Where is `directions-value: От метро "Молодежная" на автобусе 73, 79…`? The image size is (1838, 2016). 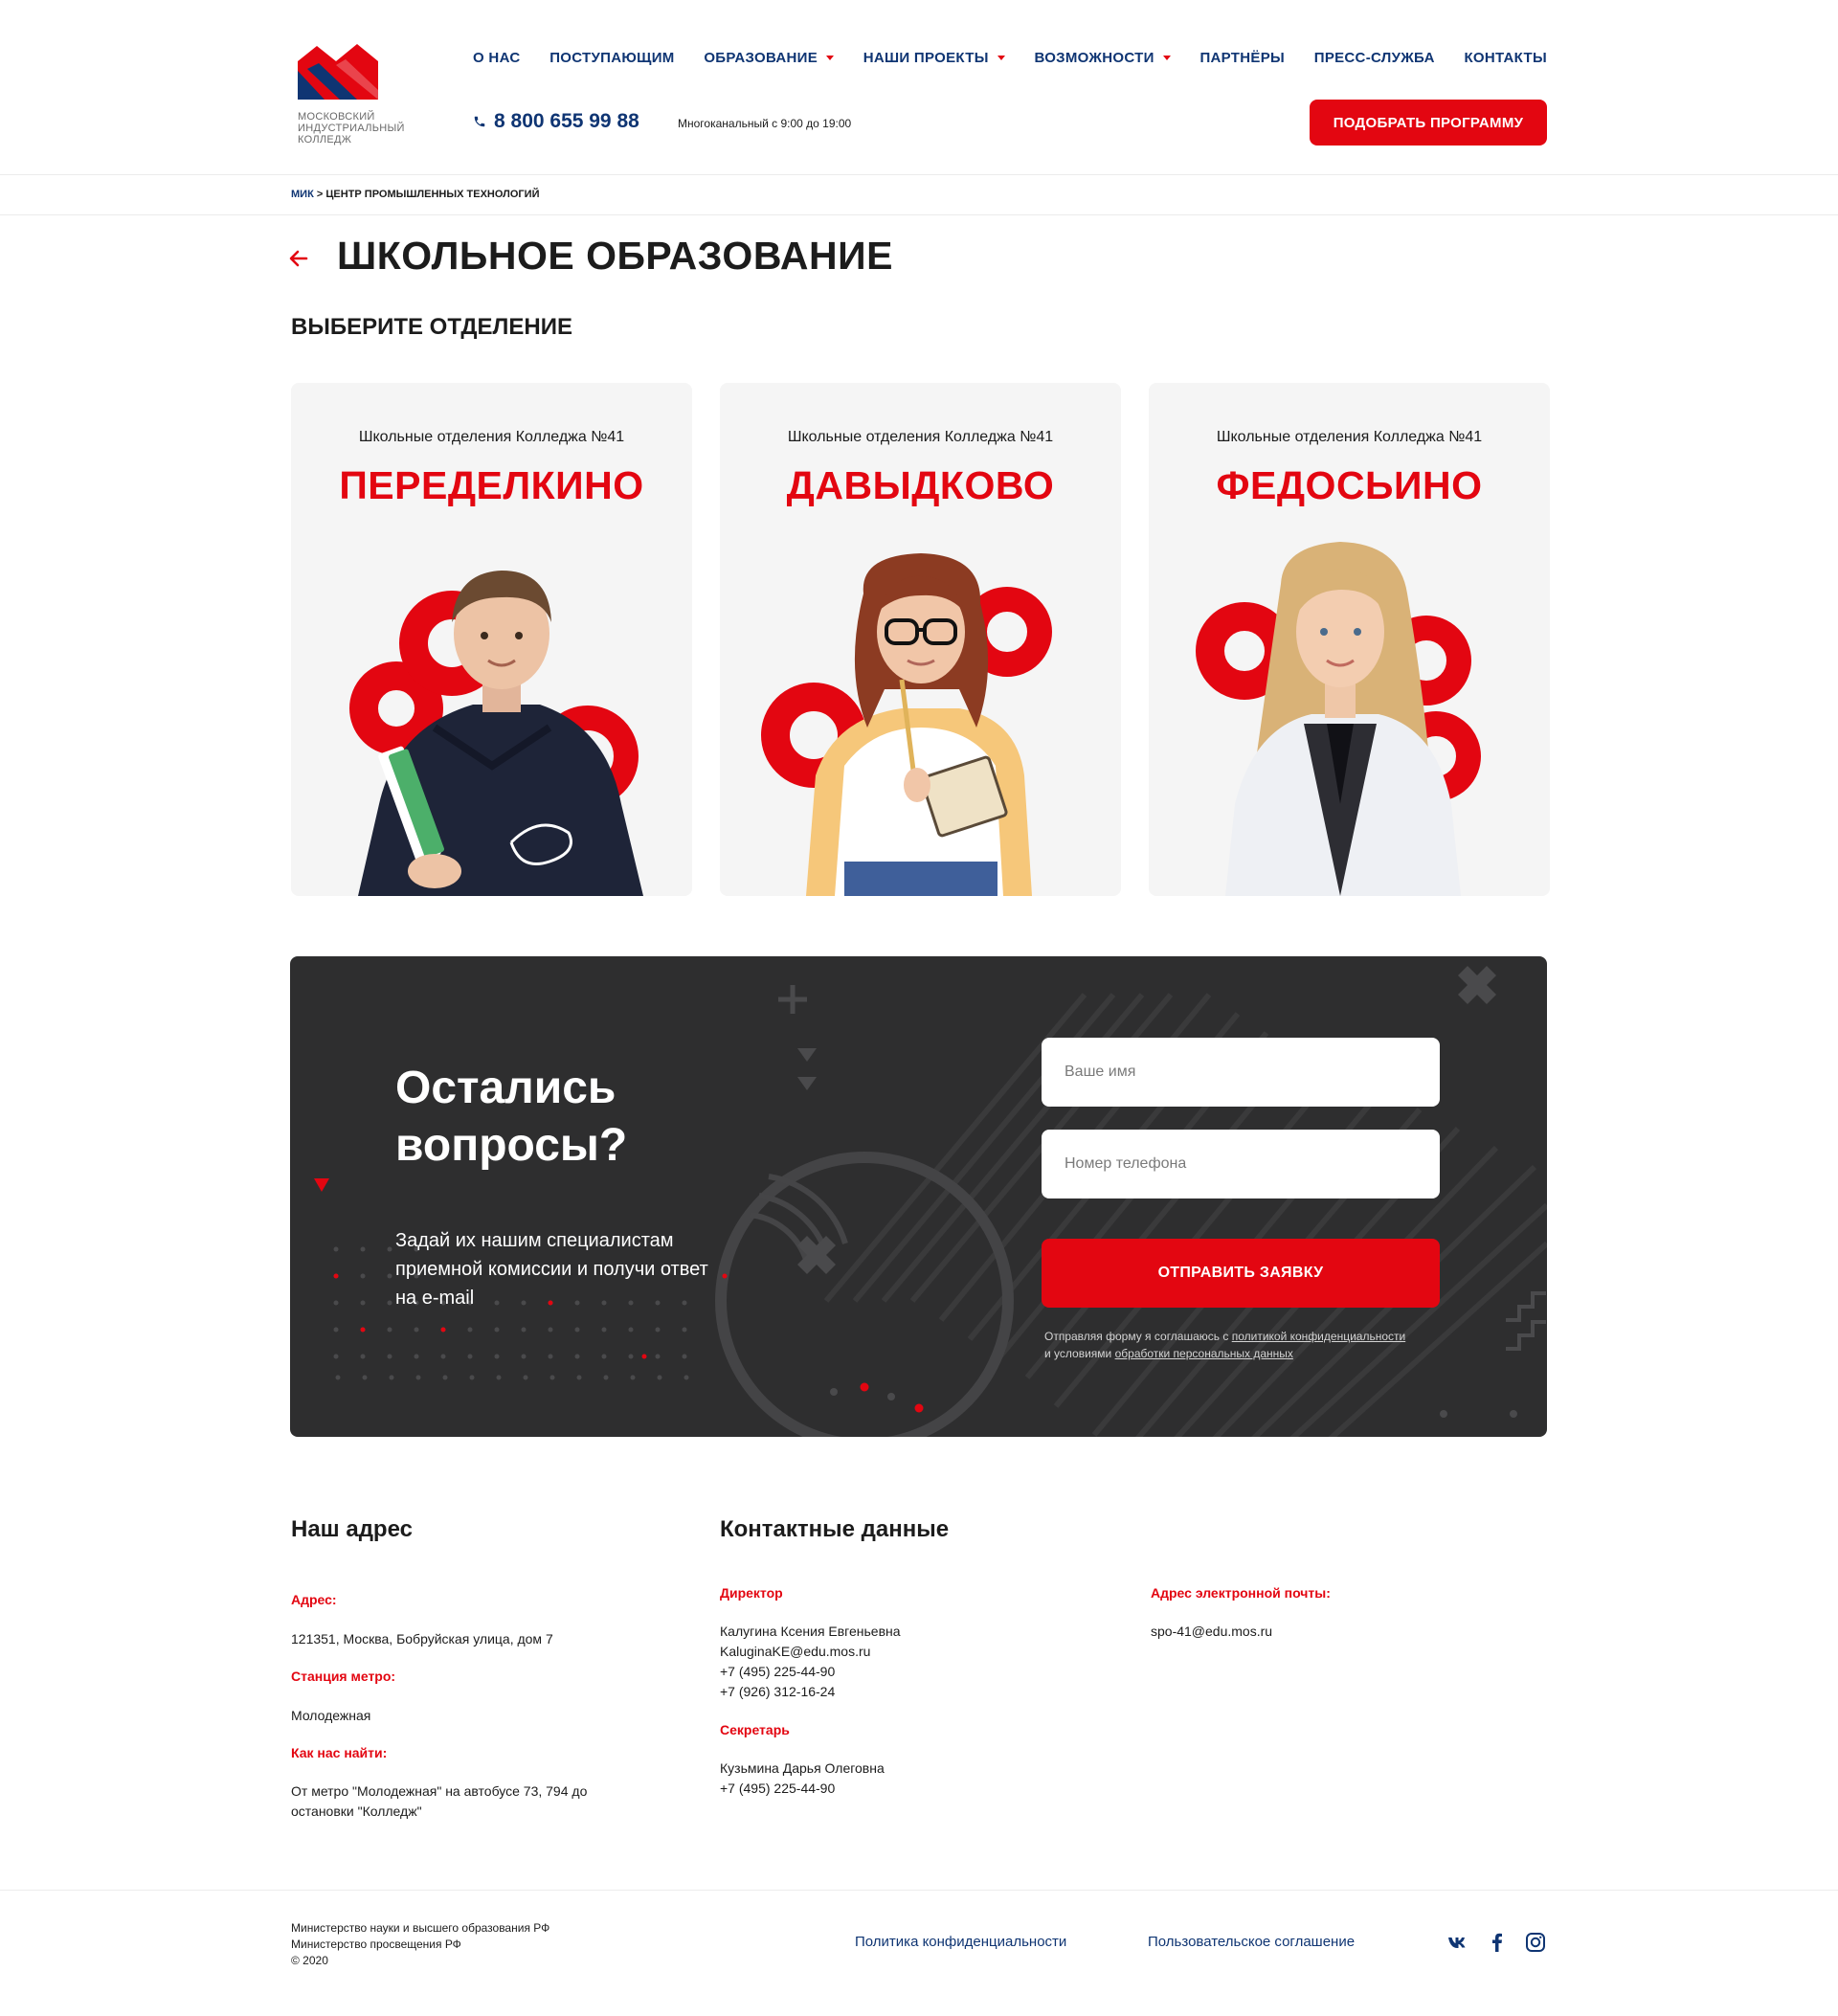
directions-value: От метро "Молодежная" на автобусе 73, 79… is located at coordinates (439, 1801).